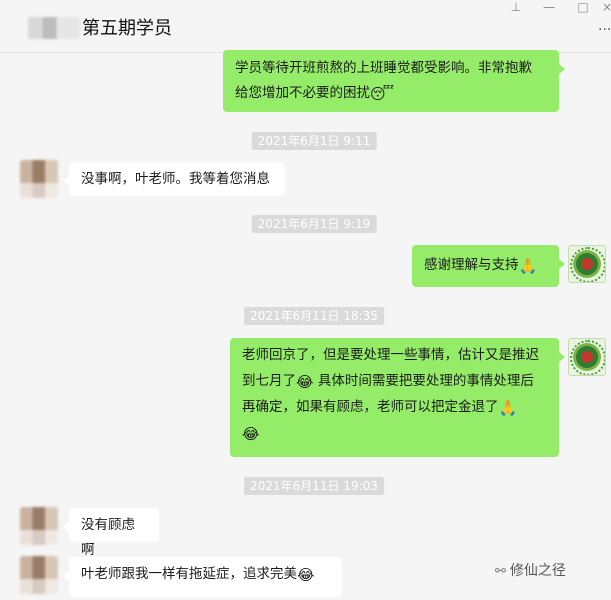  I want to click on wechat-icon: ⚯, so click(500, 571).